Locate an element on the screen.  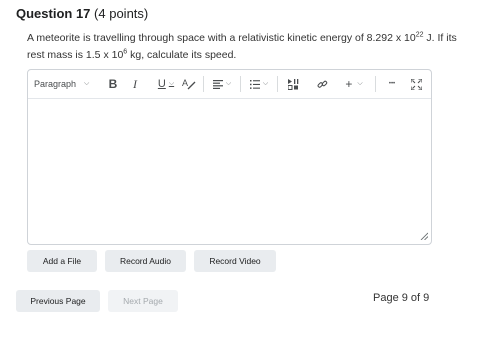
add-file-button: Add a File is located at coordinates (62, 261).